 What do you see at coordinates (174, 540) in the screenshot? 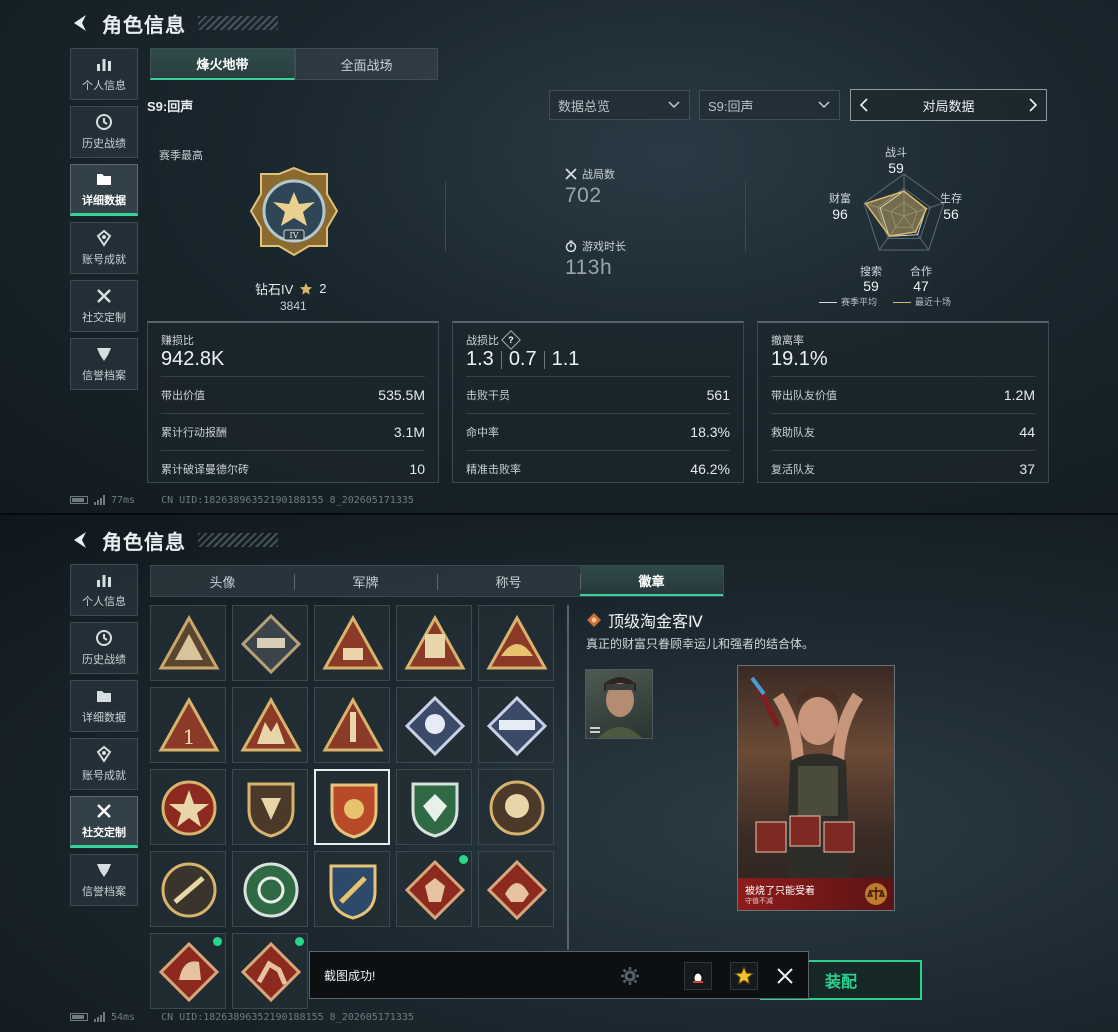
I see `title-bar: 角色信息` at bounding box center [174, 540].